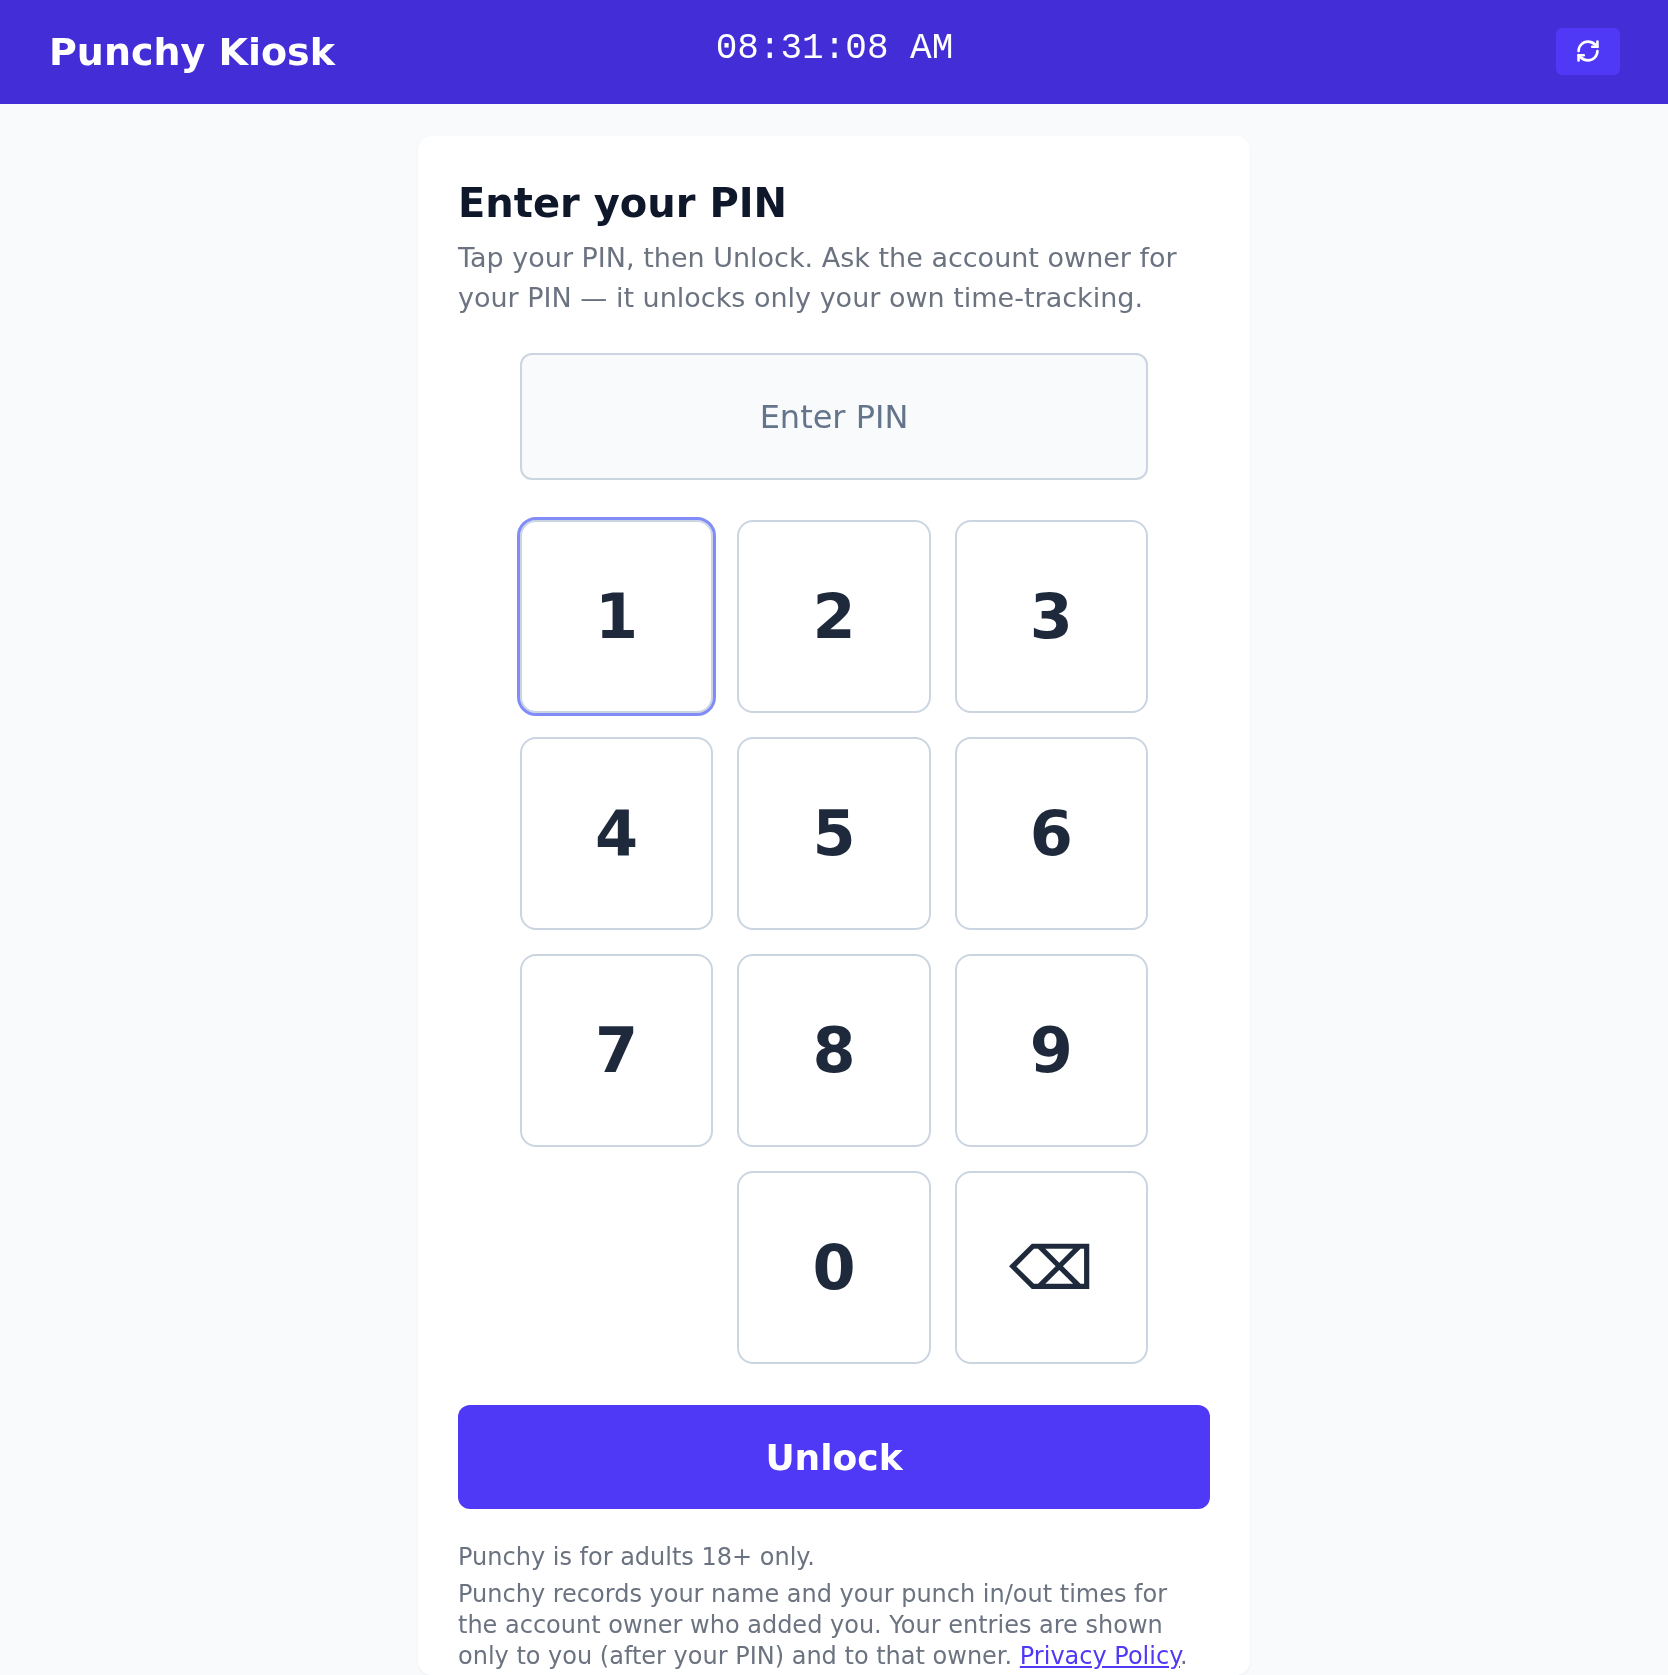 This screenshot has width=1668, height=1675. What do you see at coordinates (1051, 833) in the screenshot?
I see `digit-key: 6` at bounding box center [1051, 833].